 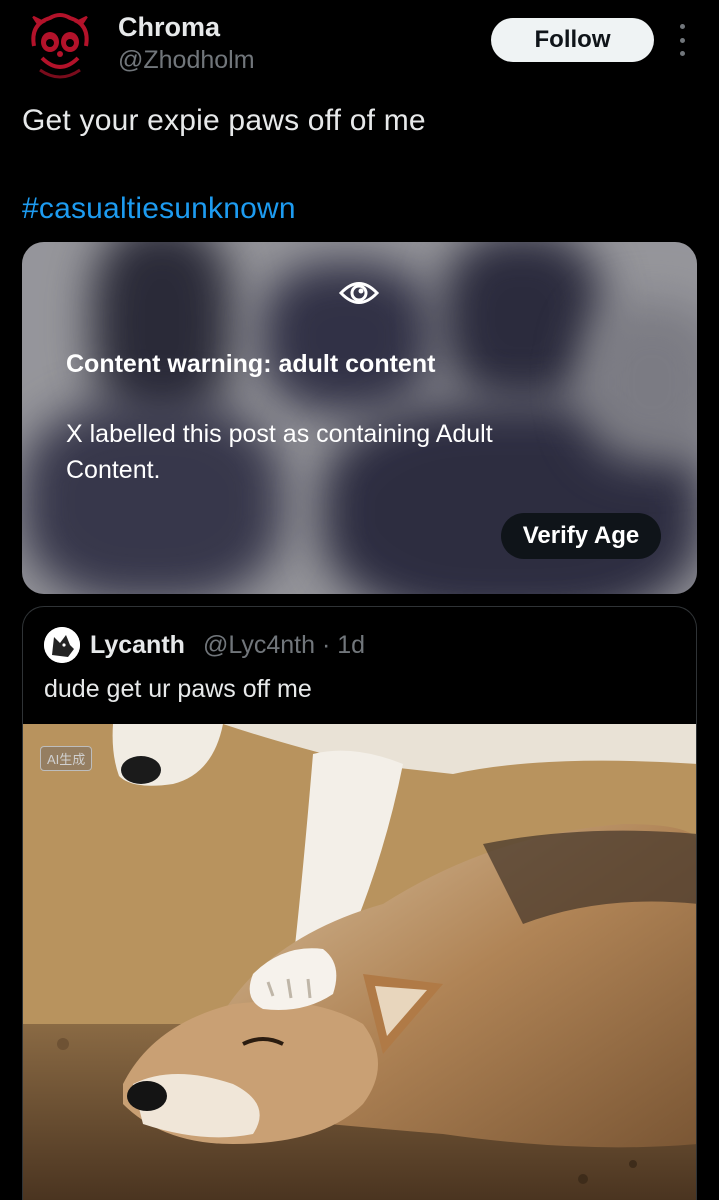 I want to click on verify-age-button: Verify Age, so click(x=581, y=536).